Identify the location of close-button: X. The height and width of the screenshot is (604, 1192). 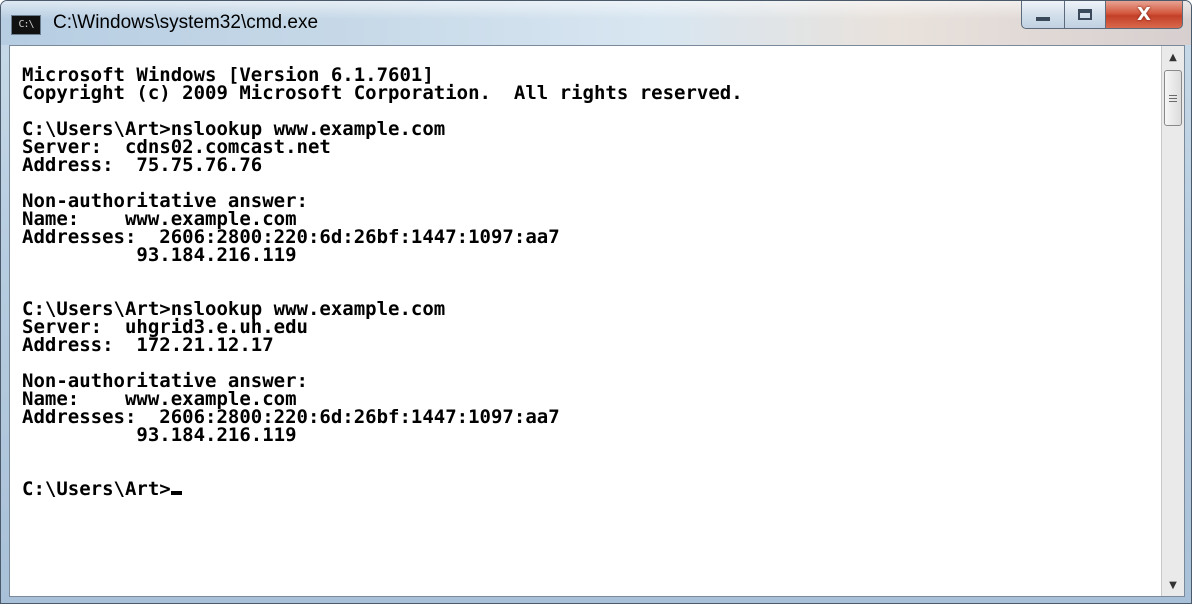
(1144, 15).